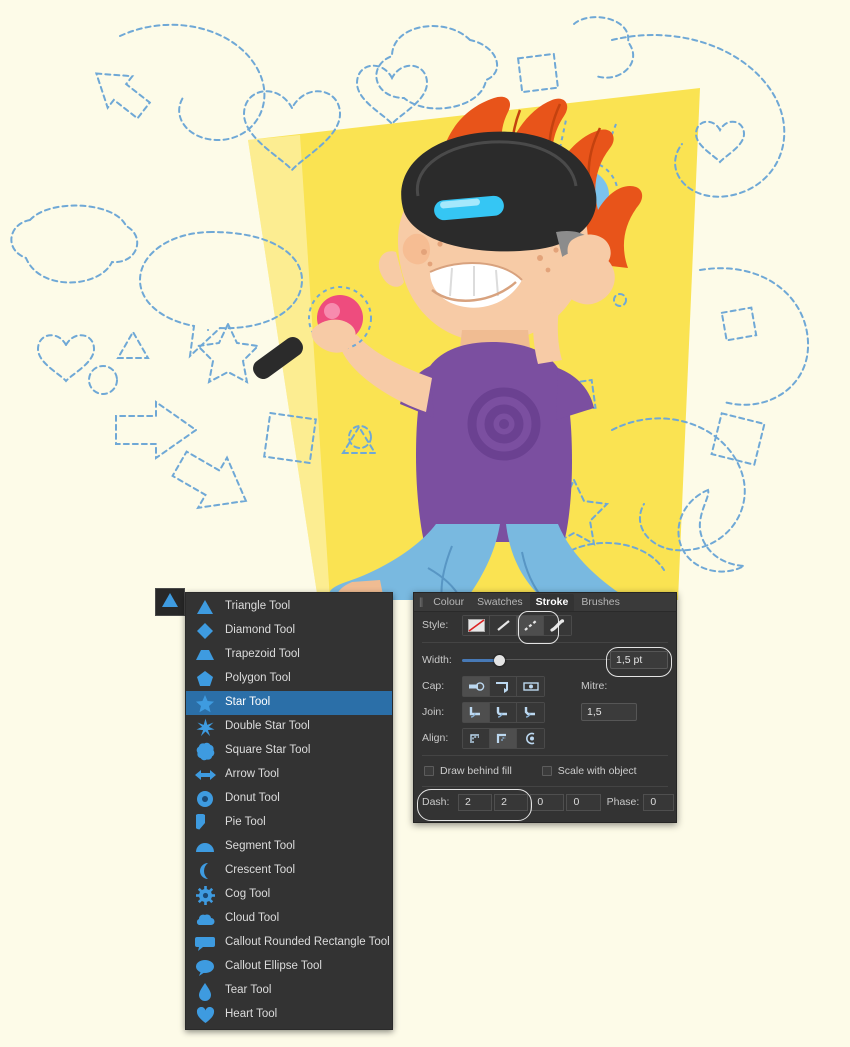 The height and width of the screenshot is (1047, 850). What do you see at coordinates (658, 802) in the screenshot?
I see `phase-field: 0` at bounding box center [658, 802].